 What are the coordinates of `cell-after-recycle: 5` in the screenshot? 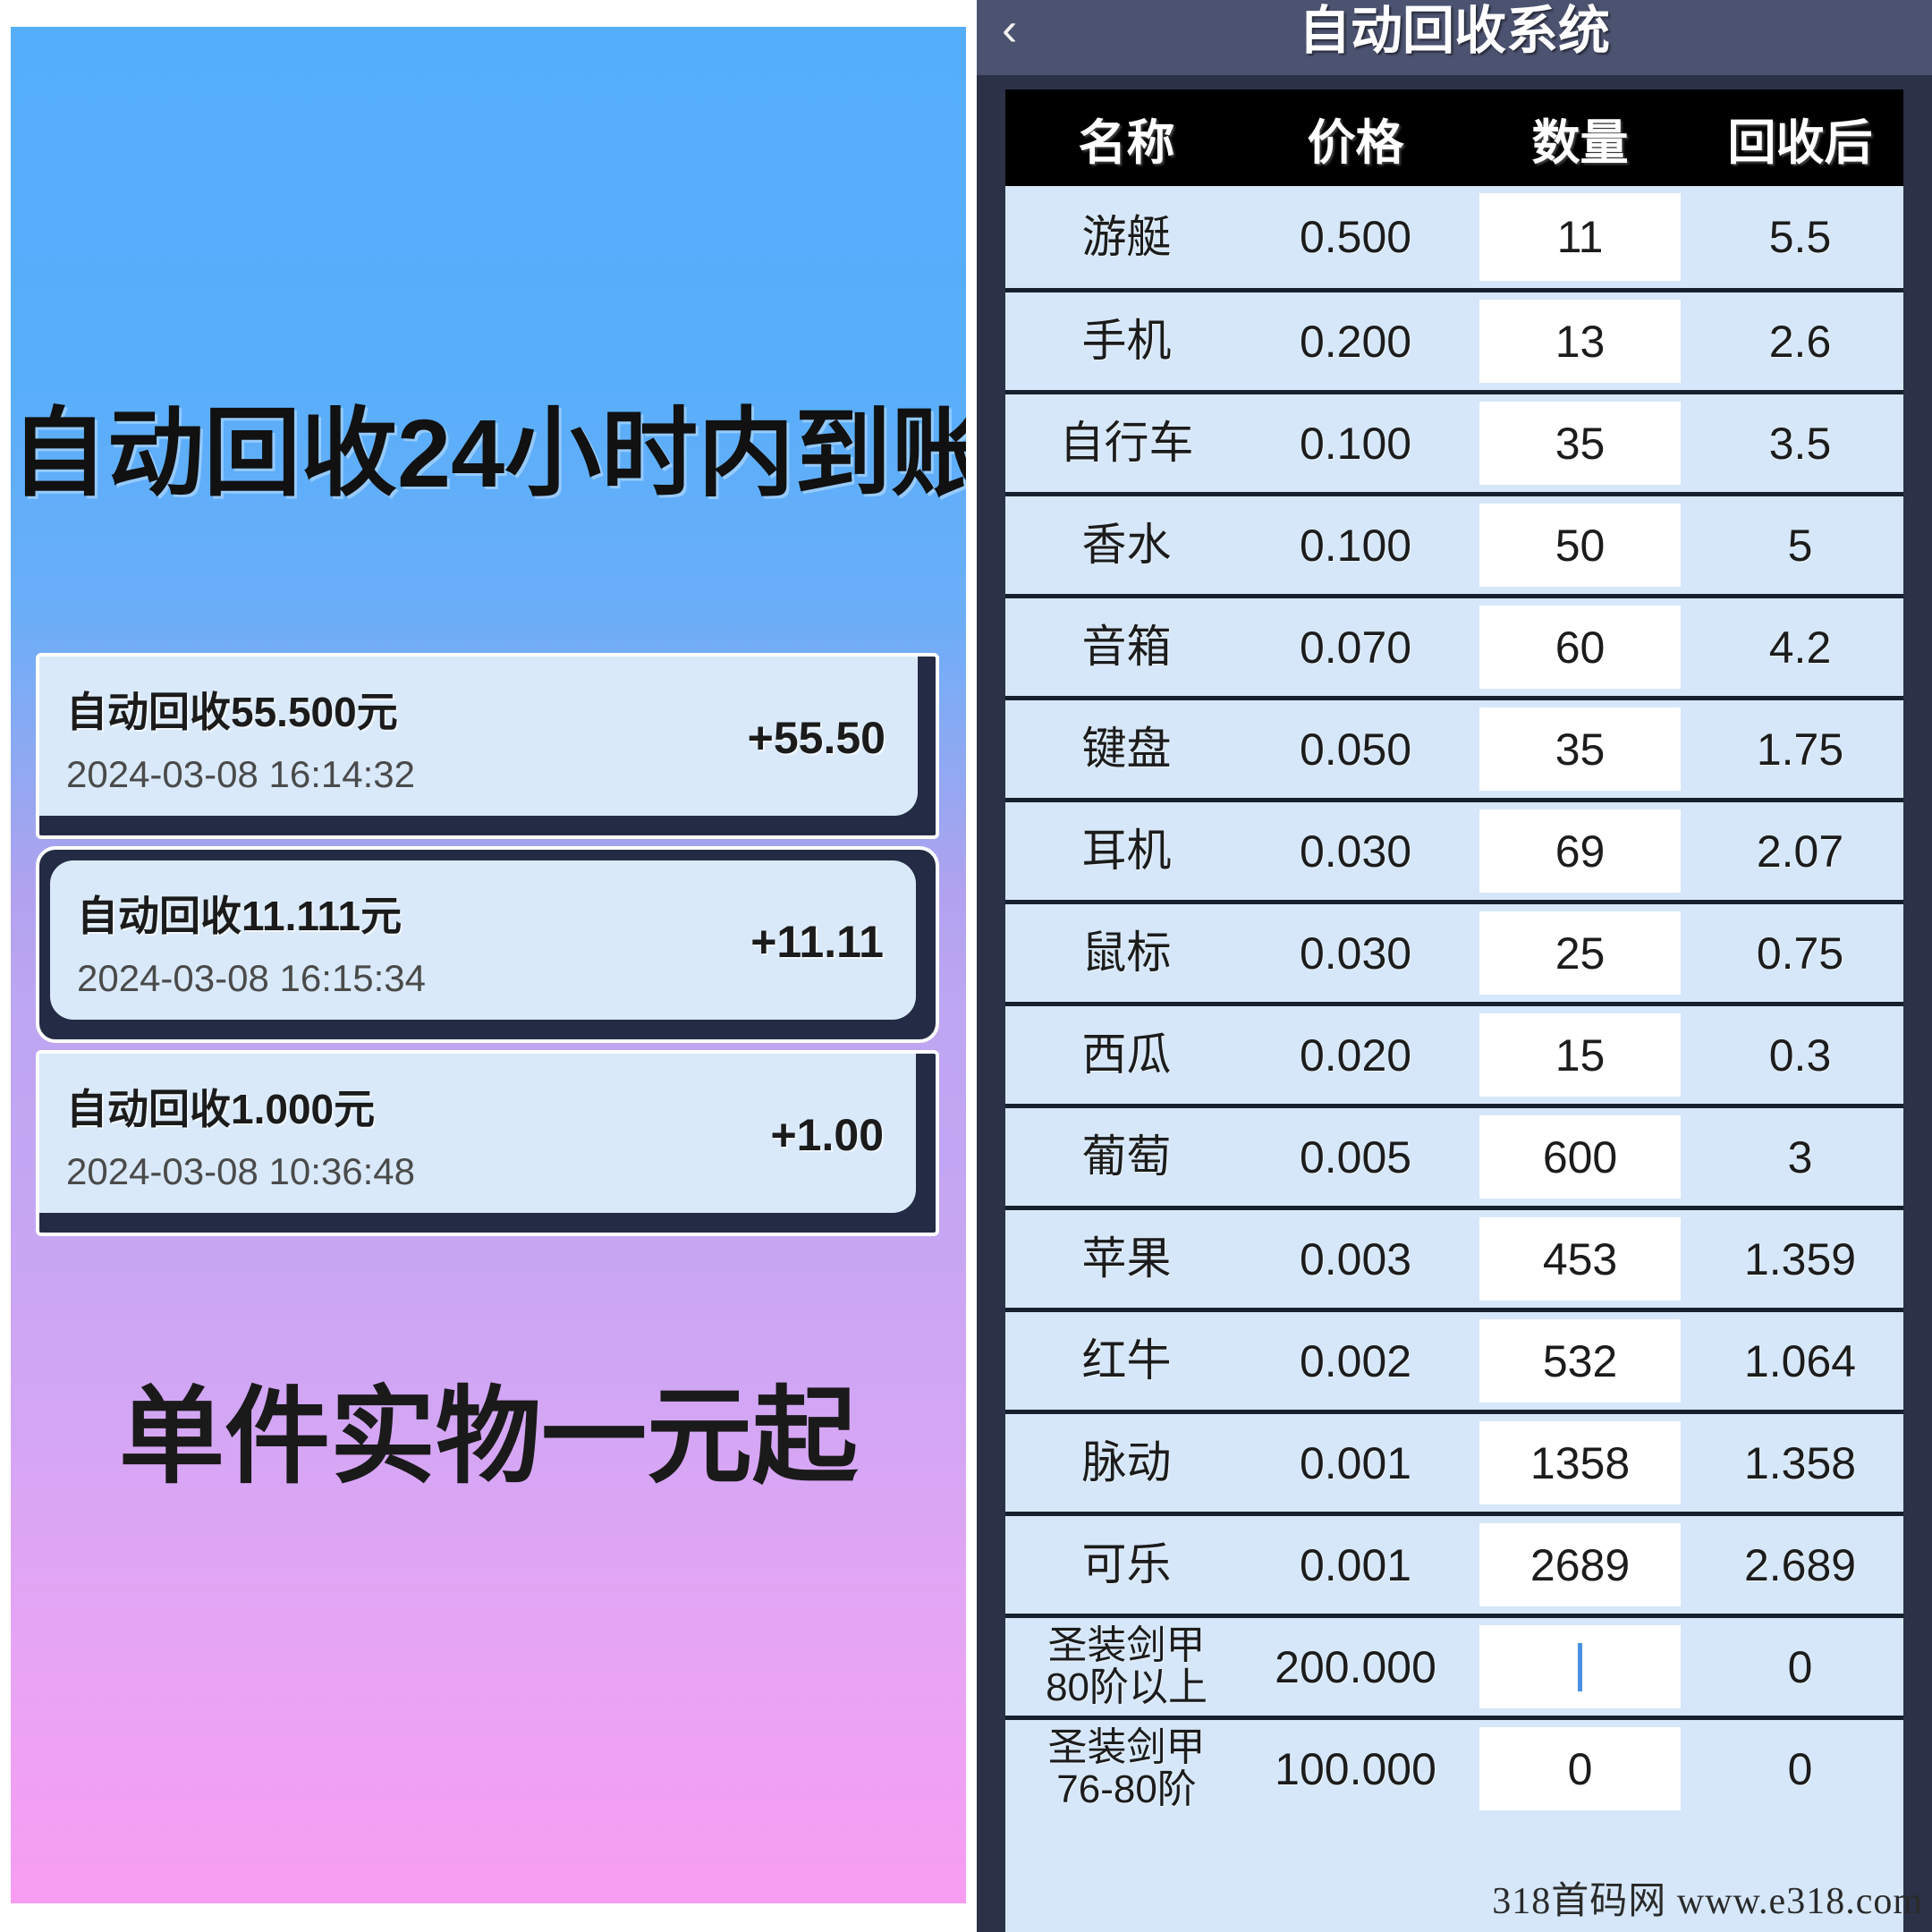 It's located at (1800, 545).